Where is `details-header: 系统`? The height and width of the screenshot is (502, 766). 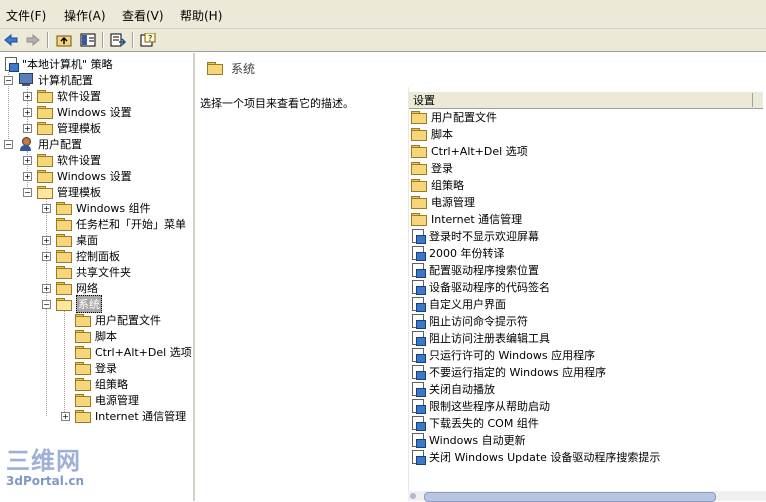
details-header: 系统 is located at coordinates (480, 68).